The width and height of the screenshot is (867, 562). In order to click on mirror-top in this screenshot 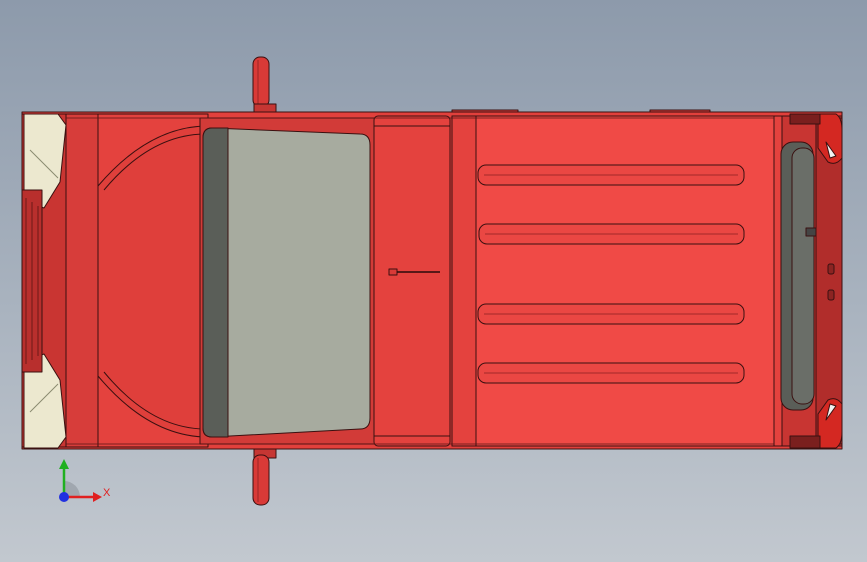, I will do `click(264, 85)`.